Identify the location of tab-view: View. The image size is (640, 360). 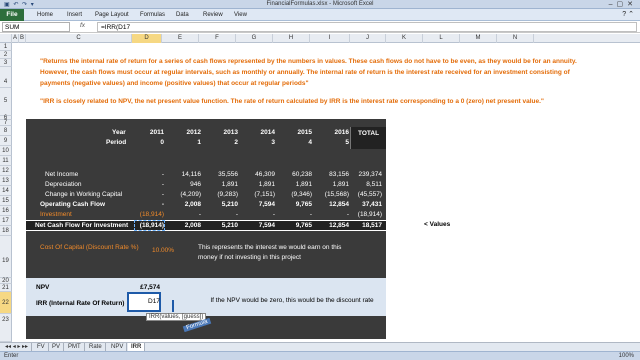
(240, 15).